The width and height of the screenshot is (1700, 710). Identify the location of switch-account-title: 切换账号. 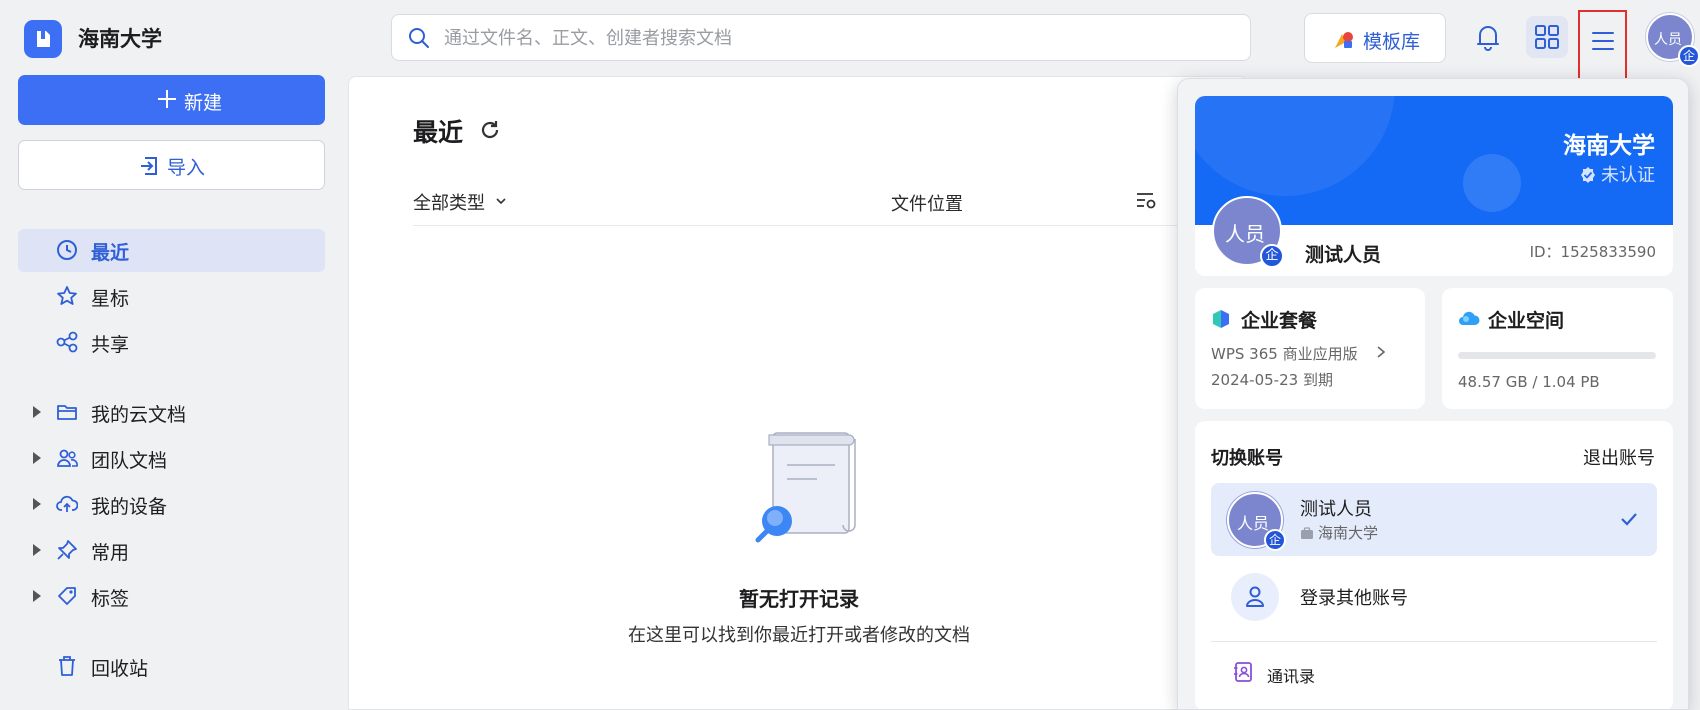
(1247, 458).